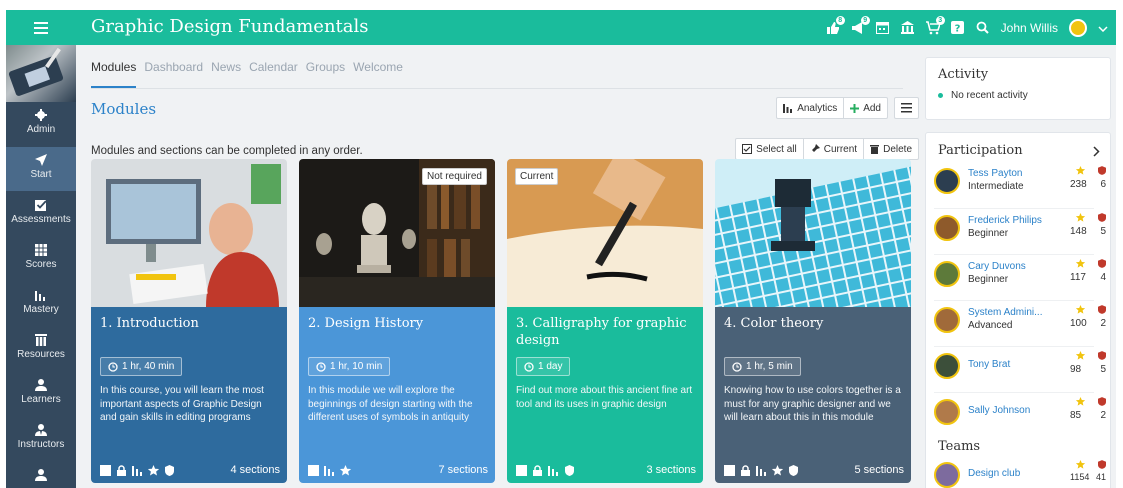  Describe the element at coordinates (940, 95) in the screenshot. I see `status-dot` at that location.